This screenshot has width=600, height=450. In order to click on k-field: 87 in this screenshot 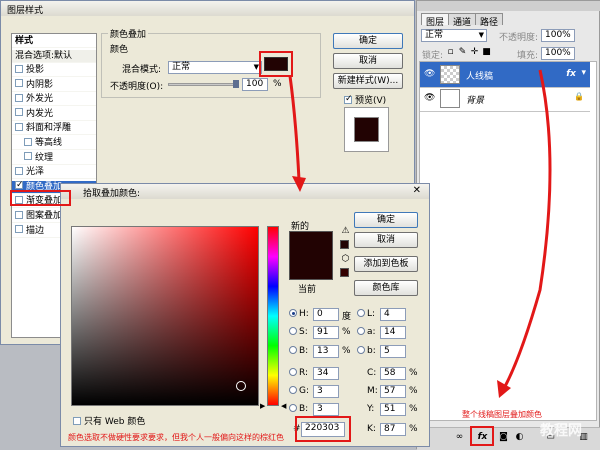, I will do `click(393, 429)`.